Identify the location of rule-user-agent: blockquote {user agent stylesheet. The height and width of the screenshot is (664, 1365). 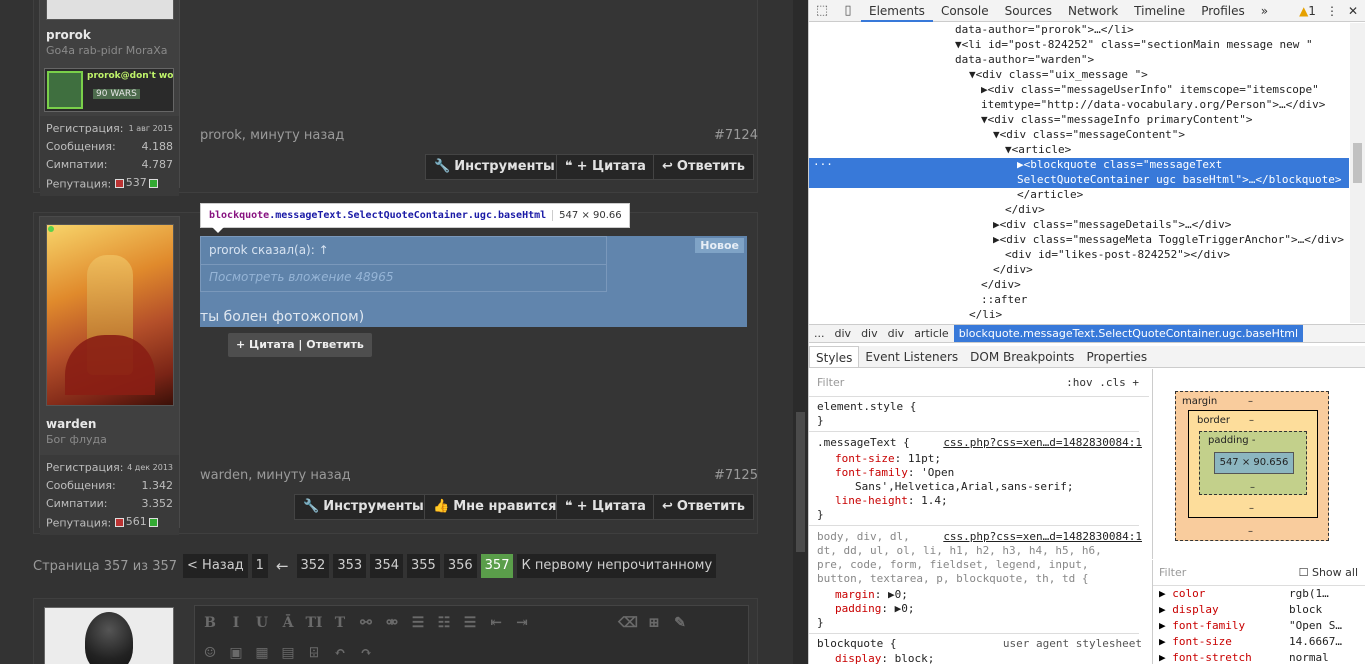
(979, 644).